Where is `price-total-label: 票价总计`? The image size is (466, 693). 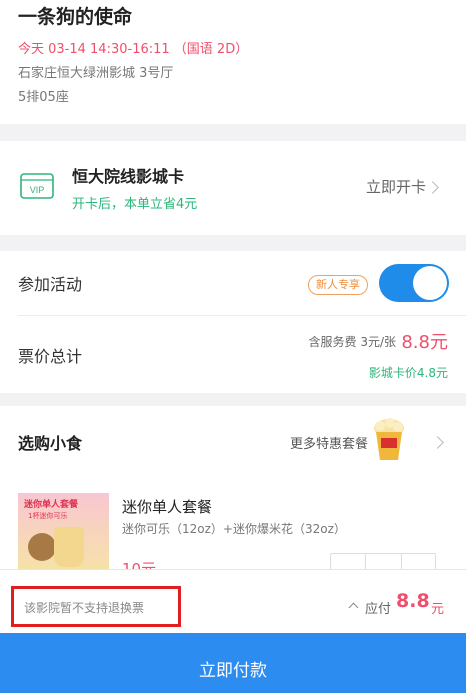 price-total-label: 票价总计 is located at coordinates (50, 356).